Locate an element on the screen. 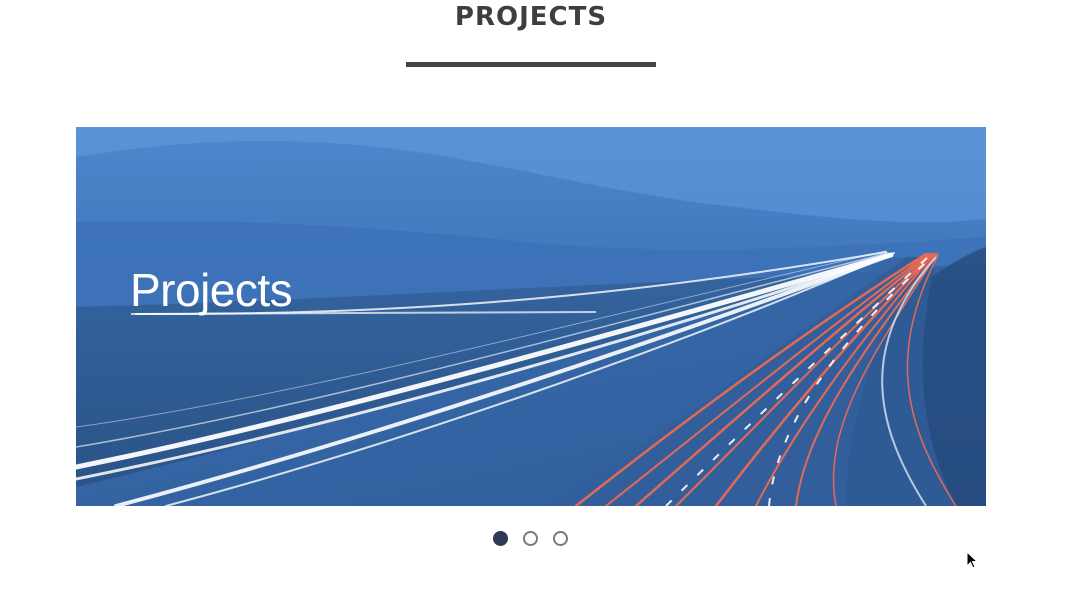  mouse-pointer-icon is located at coordinates (972, 560).